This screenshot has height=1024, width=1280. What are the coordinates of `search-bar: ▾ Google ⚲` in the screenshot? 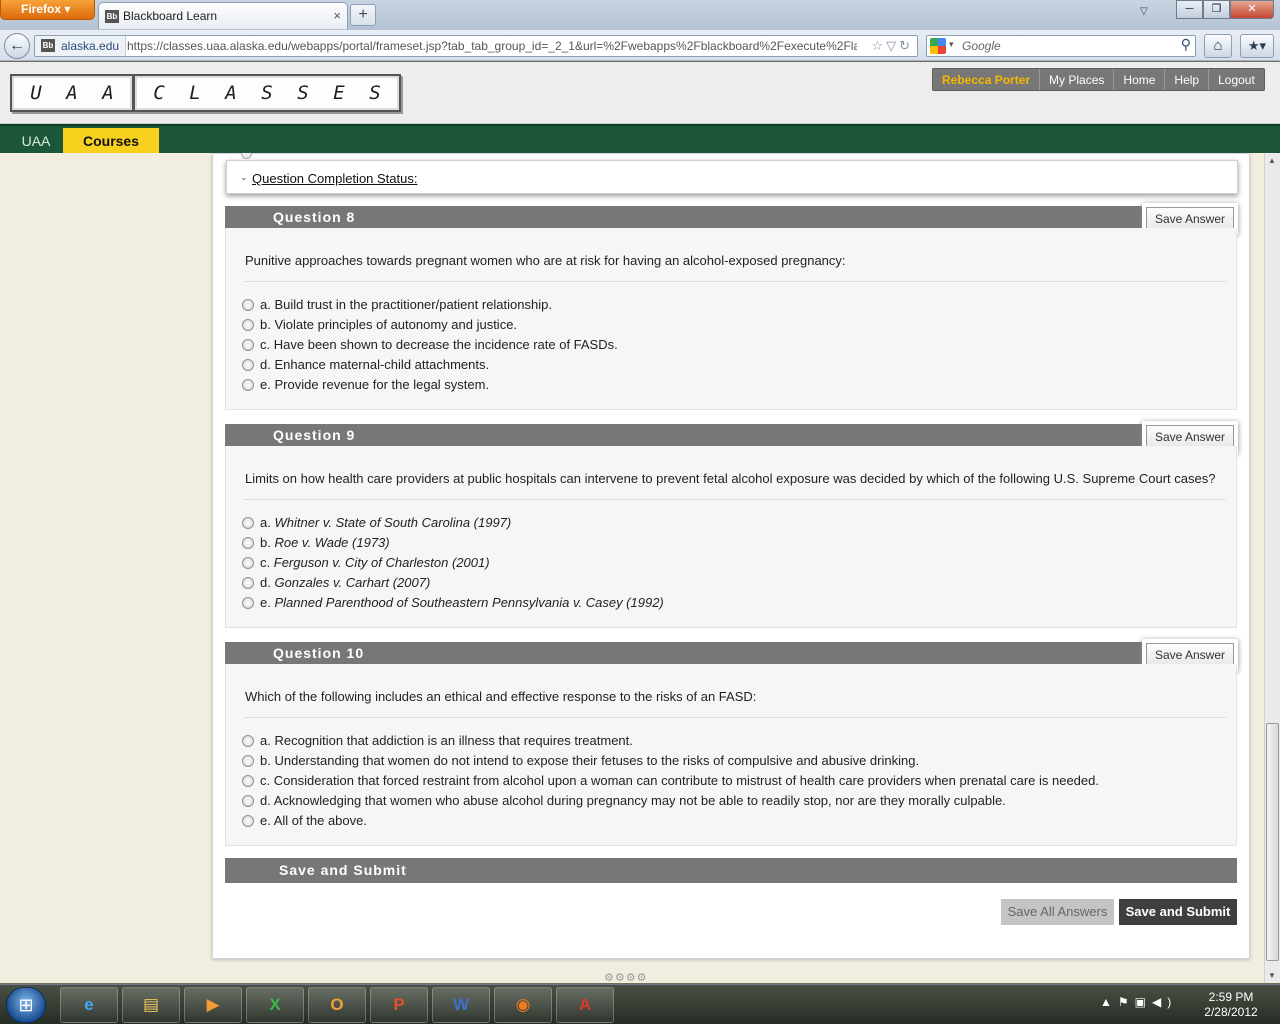 It's located at (1061, 46).